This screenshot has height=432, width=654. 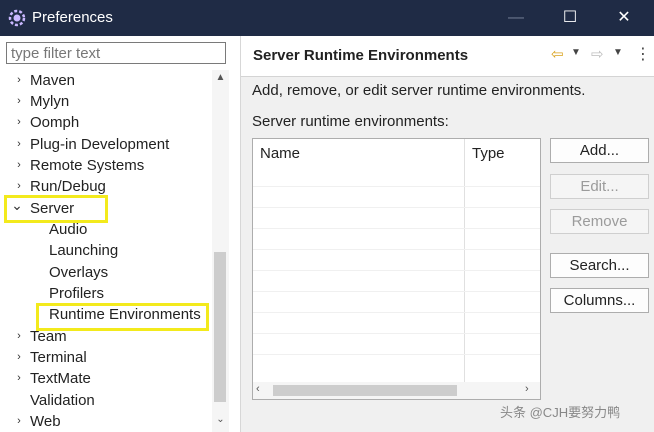 What do you see at coordinates (464, 260) in the screenshot?
I see `column-divider` at bounding box center [464, 260].